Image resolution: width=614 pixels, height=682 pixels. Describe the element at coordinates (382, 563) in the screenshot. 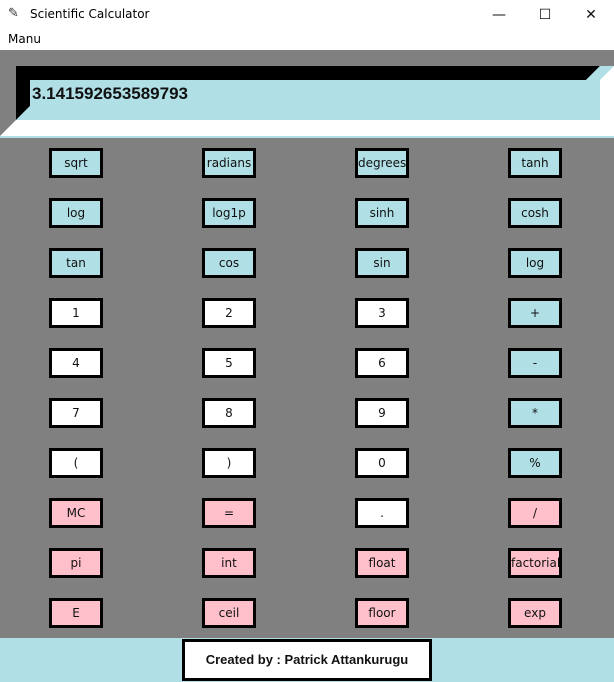

I see `key-button: float` at that location.